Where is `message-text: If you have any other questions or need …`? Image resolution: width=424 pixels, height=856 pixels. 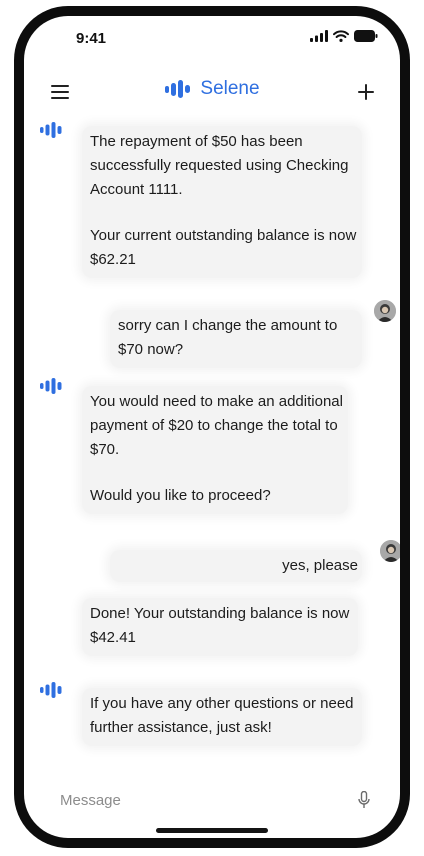 message-text: If you have any other questions or need … is located at coordinates (222, 715).